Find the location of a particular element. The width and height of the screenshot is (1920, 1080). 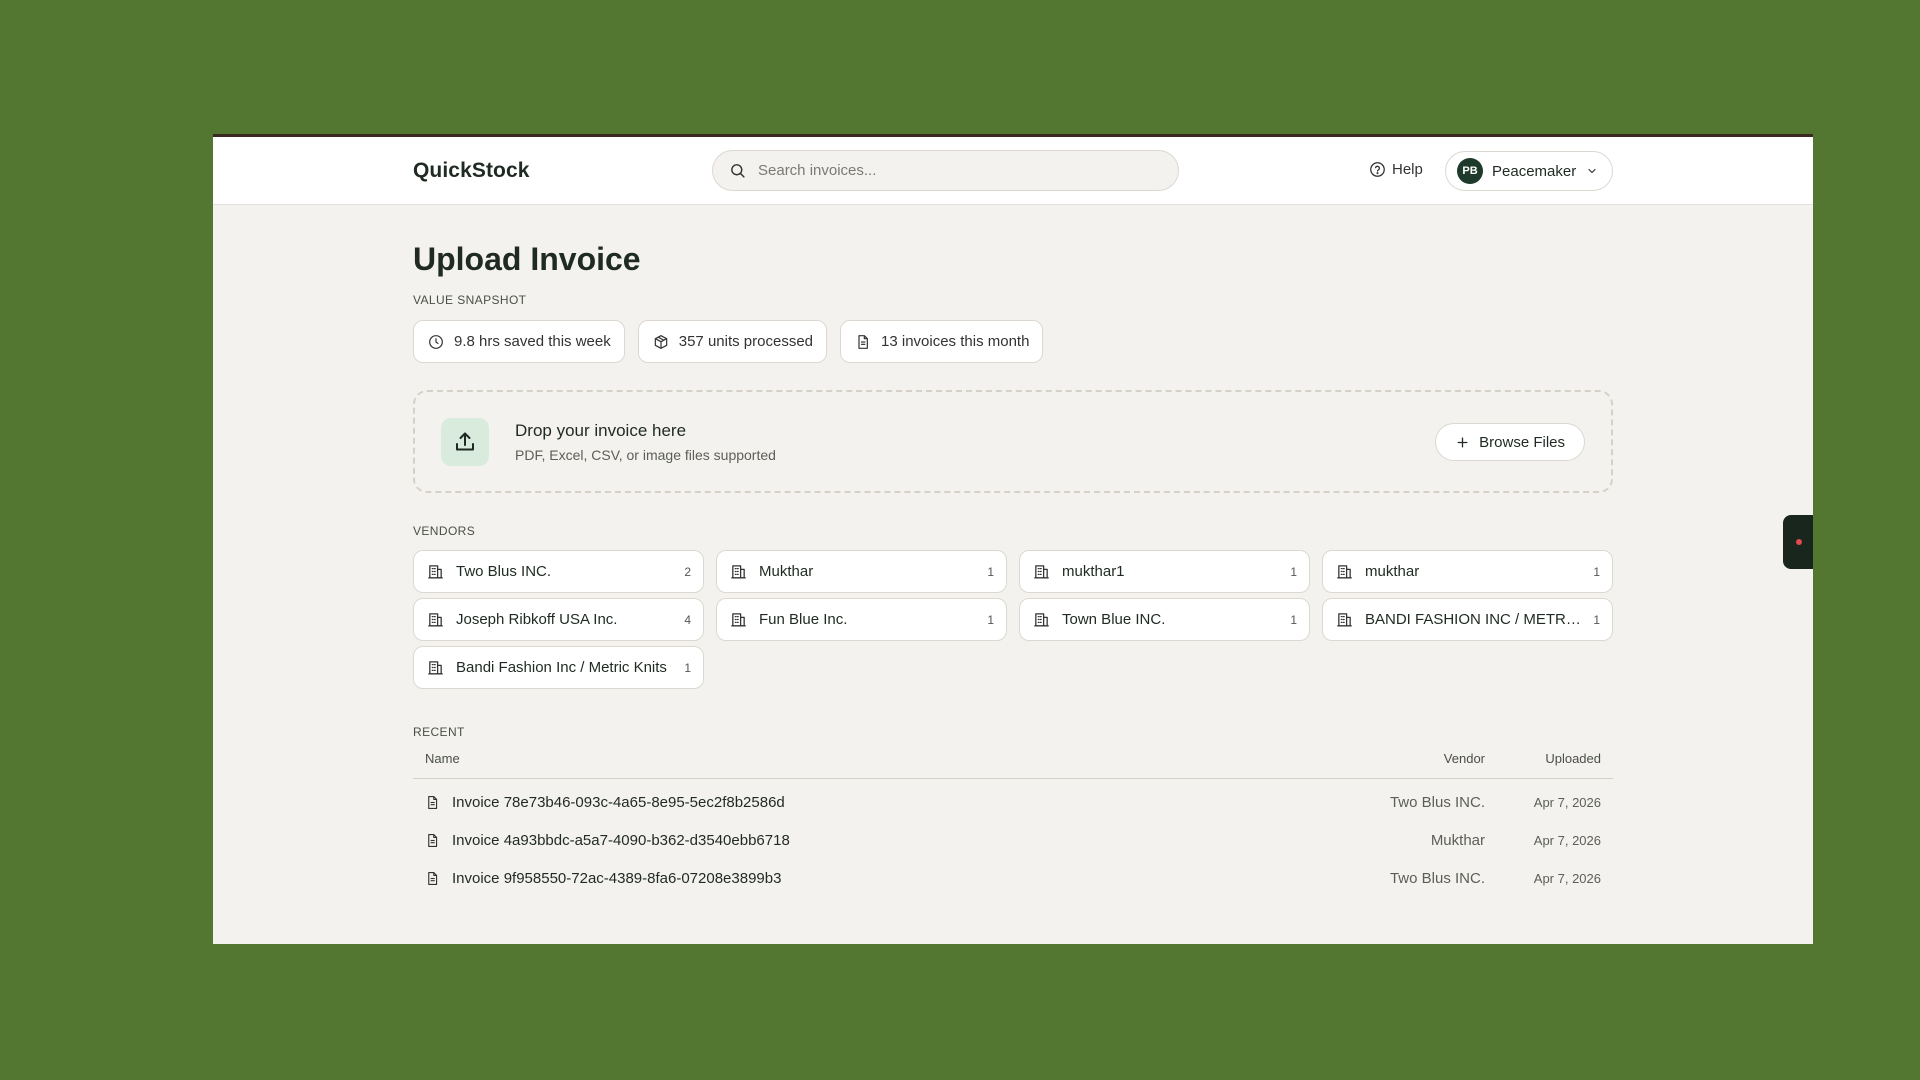

notification-dot is located at coordinates (1799, 542).